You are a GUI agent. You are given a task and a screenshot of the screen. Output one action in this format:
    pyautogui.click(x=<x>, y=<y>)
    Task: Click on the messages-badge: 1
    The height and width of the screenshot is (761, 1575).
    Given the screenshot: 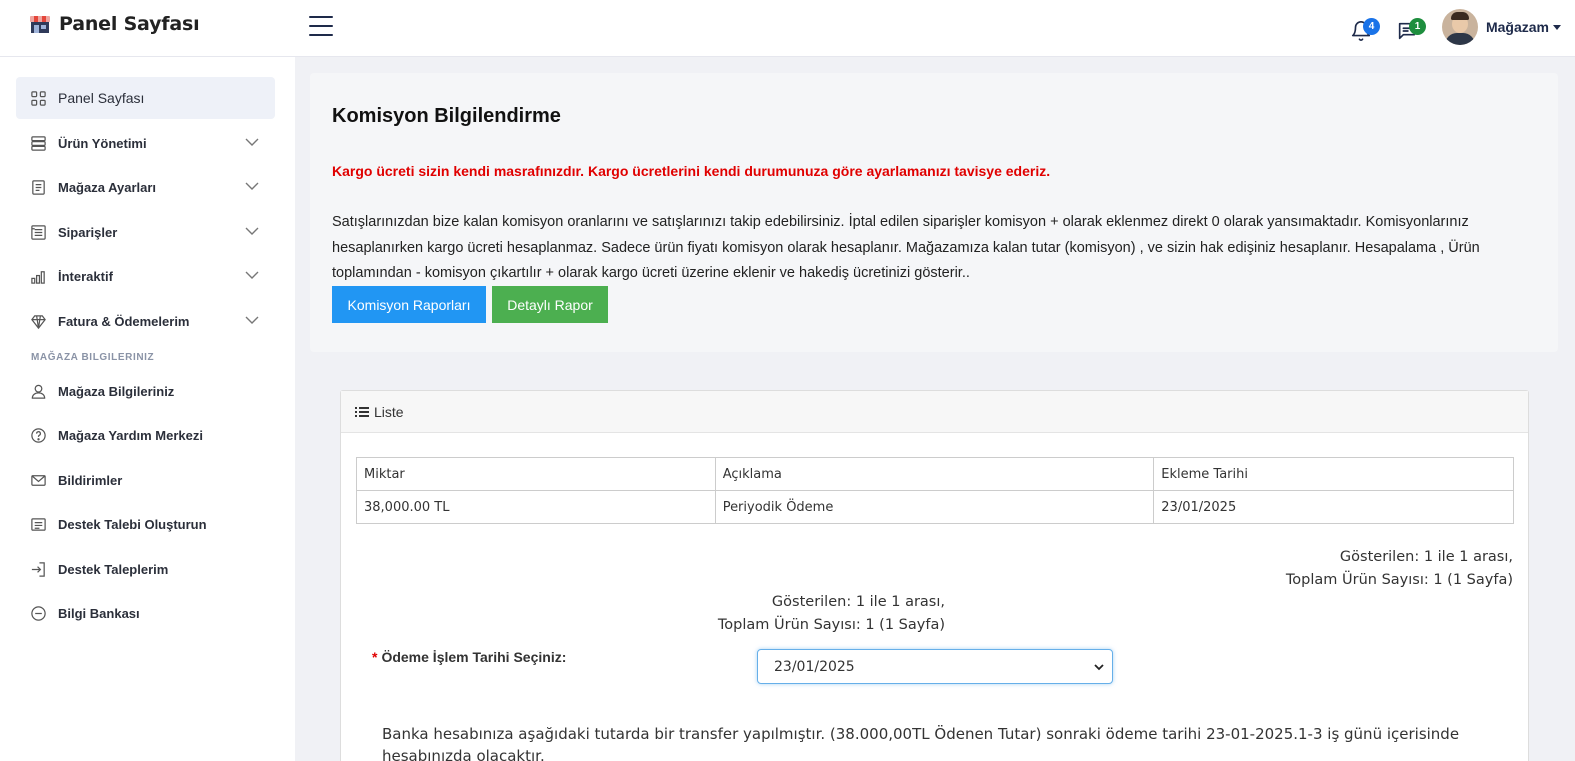 What is the action you would take?
    pyautogui.click(x=1417, y=26)
    